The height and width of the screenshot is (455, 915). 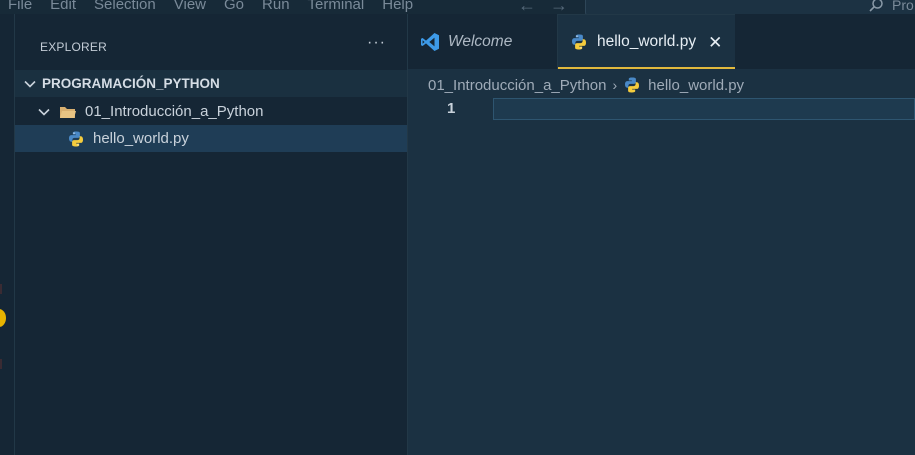 What do you see at coordinates (715, 42) in the screenshot?
I see `close-icon: ✕` at bounding box center [715, 42].